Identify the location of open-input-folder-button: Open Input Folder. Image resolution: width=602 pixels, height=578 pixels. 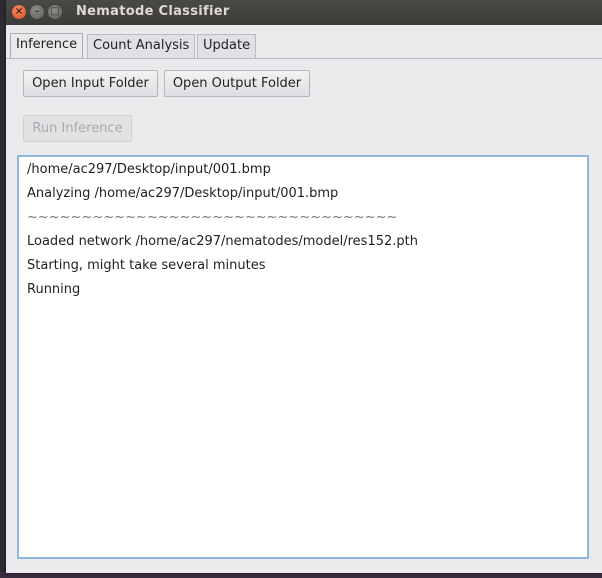
(90, 83).